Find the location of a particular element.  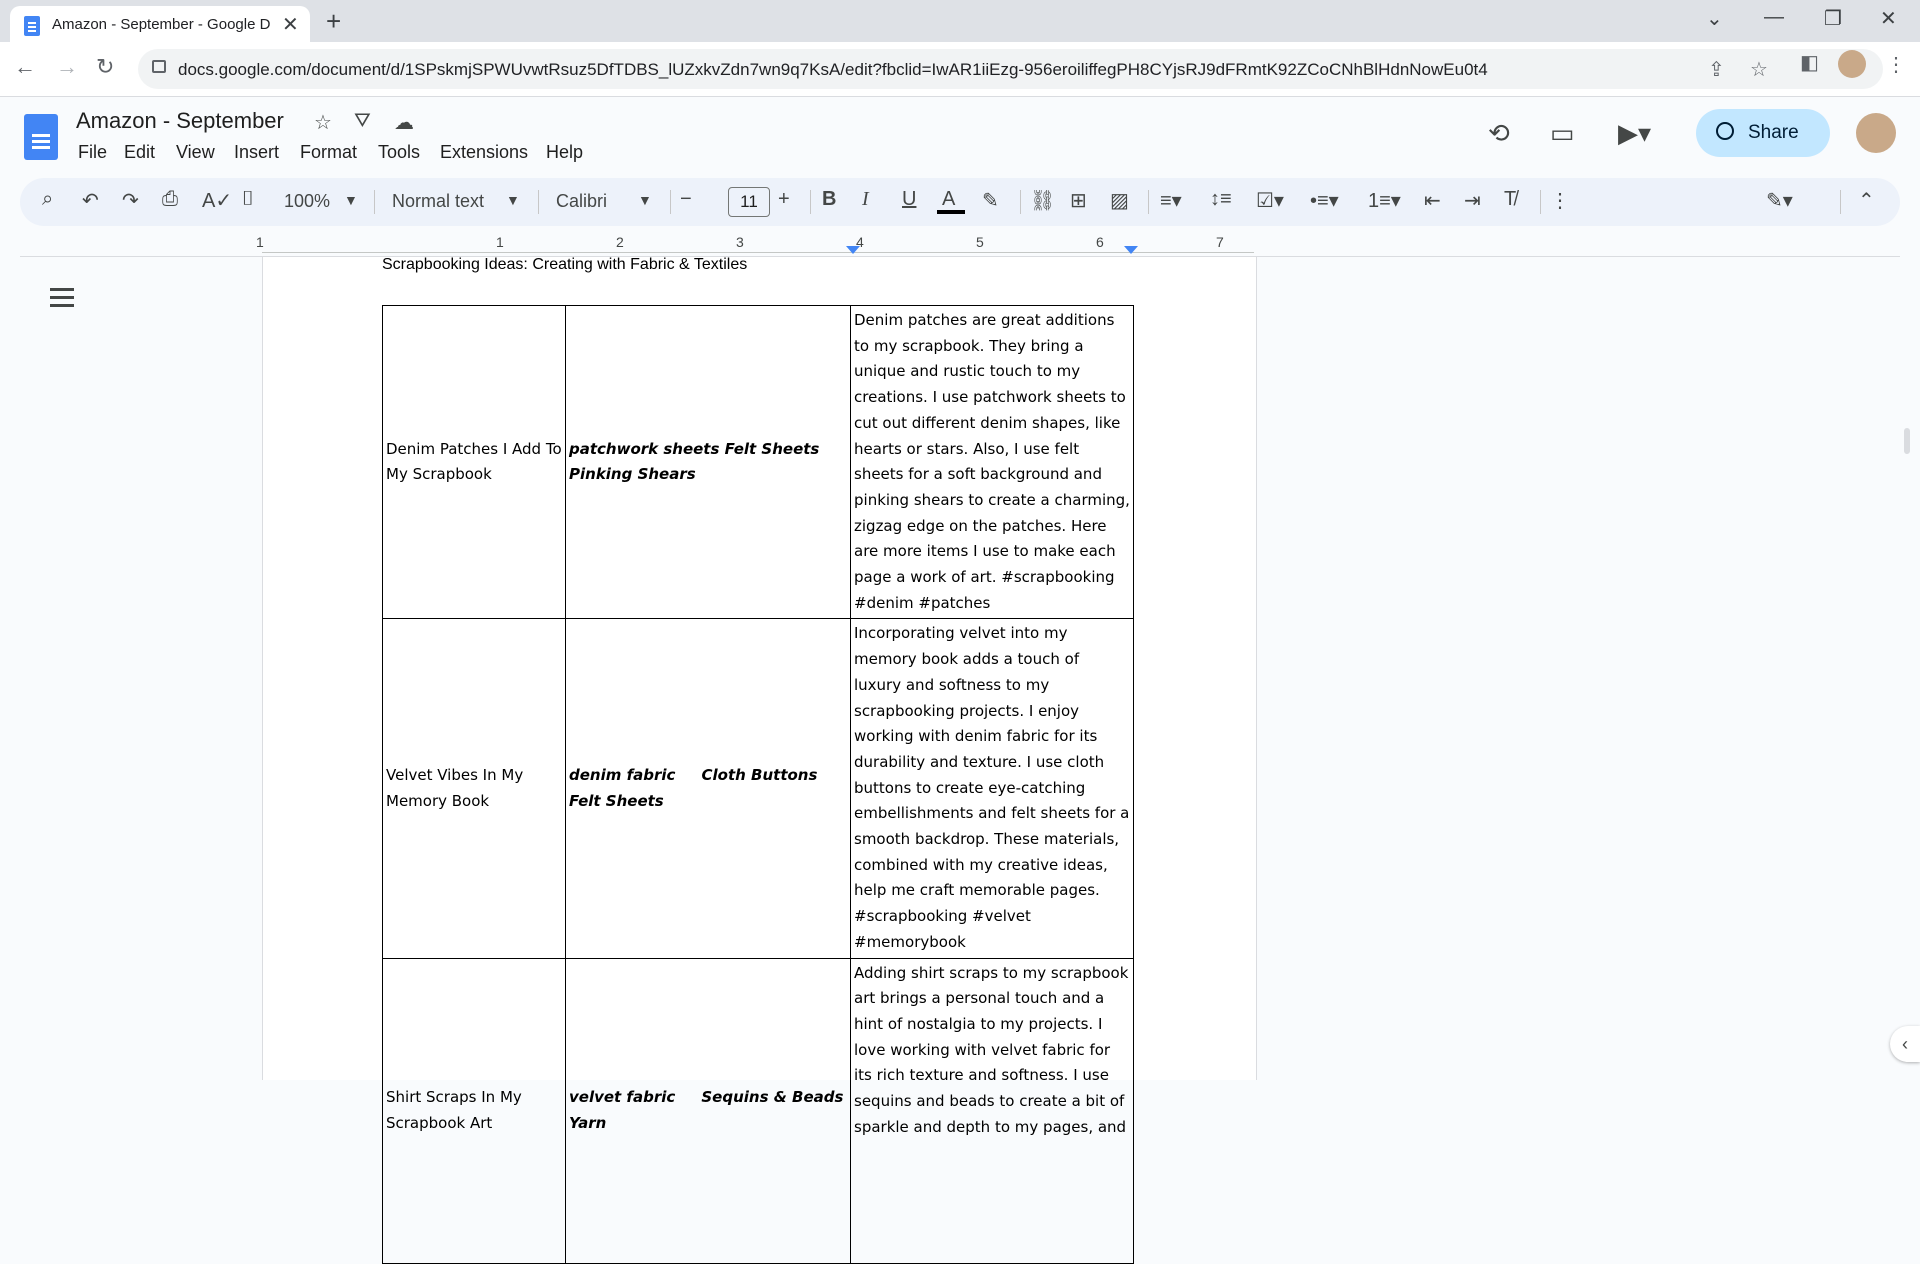

row-title-cell: Denim Patches I Add To My Scrapbook is located at coordinates (474, 462).